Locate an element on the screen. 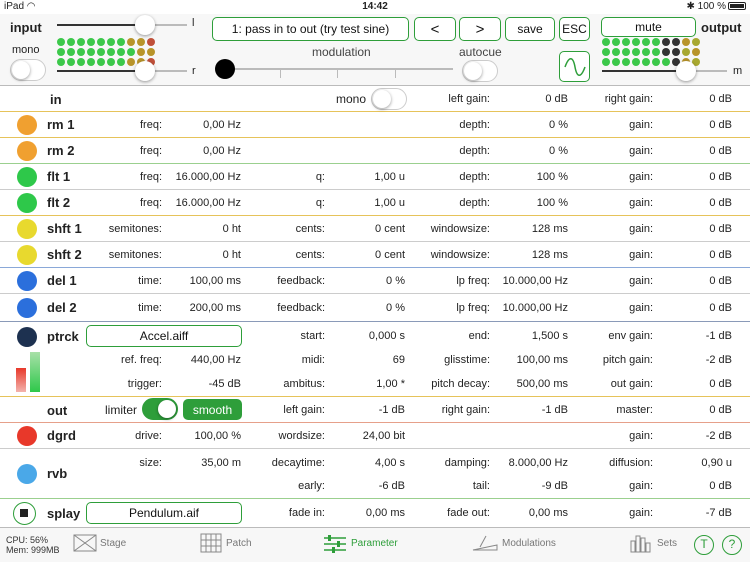 The width and height of the screenshot is (750, 562). input-mono-toggle is located at coordinates (28, 70).